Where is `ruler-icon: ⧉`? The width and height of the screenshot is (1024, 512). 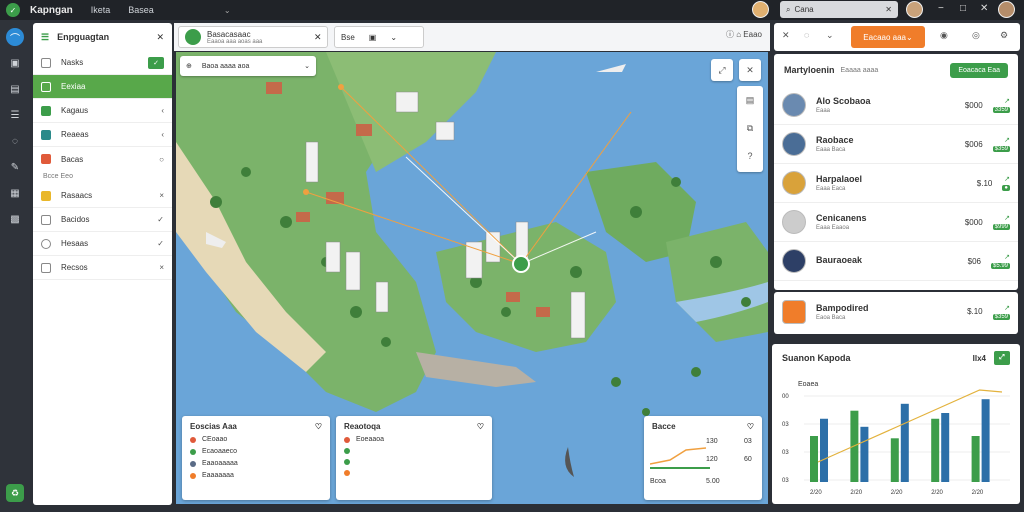 ruler-icon: ⧉ is located at coordinates (750, 128).